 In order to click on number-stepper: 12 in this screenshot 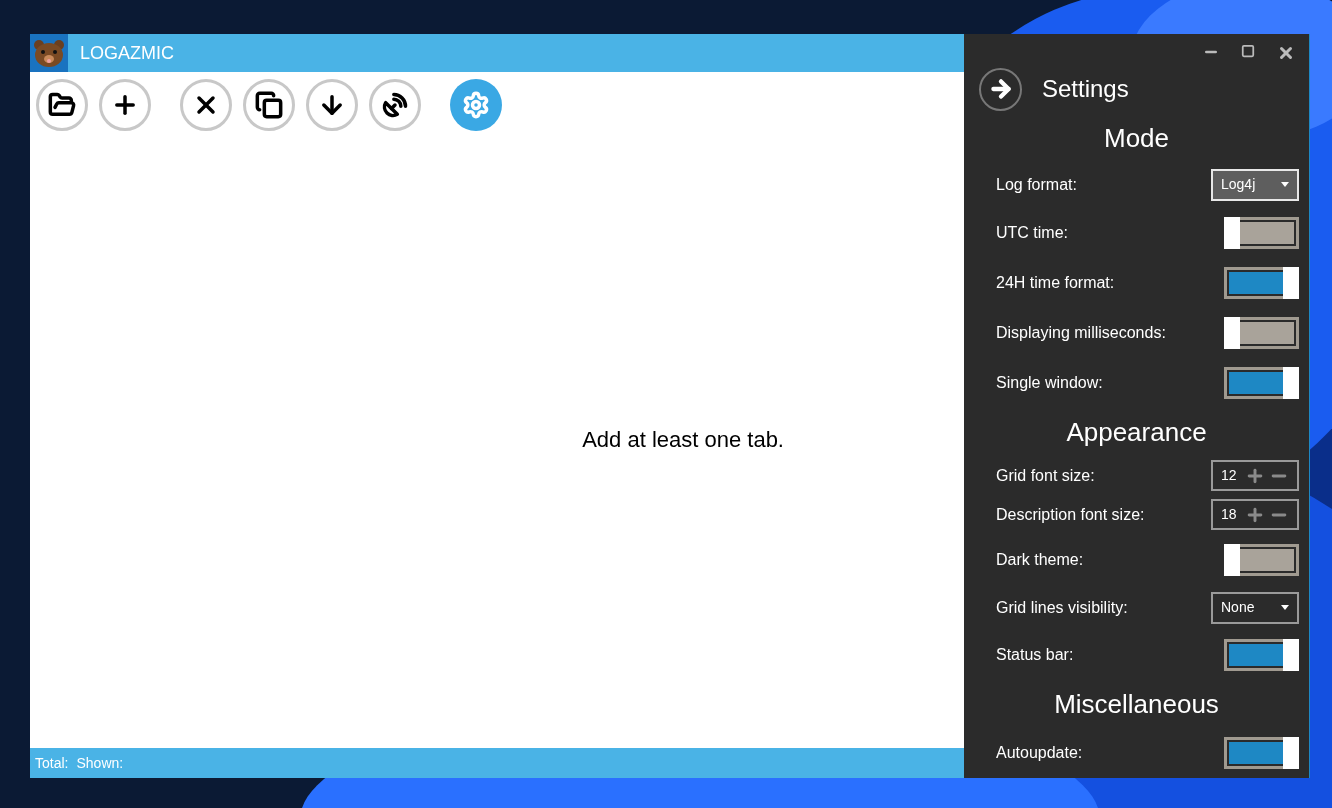, I will do `click(1255, 476)`.